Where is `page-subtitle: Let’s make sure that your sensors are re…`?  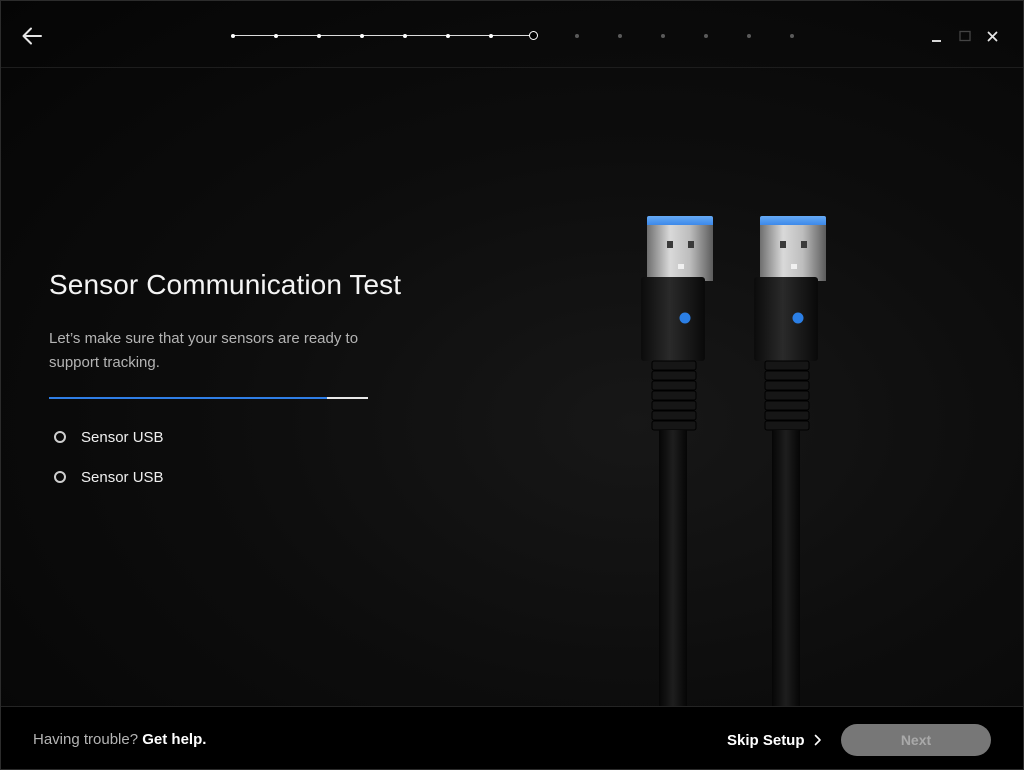 page-subtitle: Let’s make sure that your sensors are re… is located at coordinates (204, 350).